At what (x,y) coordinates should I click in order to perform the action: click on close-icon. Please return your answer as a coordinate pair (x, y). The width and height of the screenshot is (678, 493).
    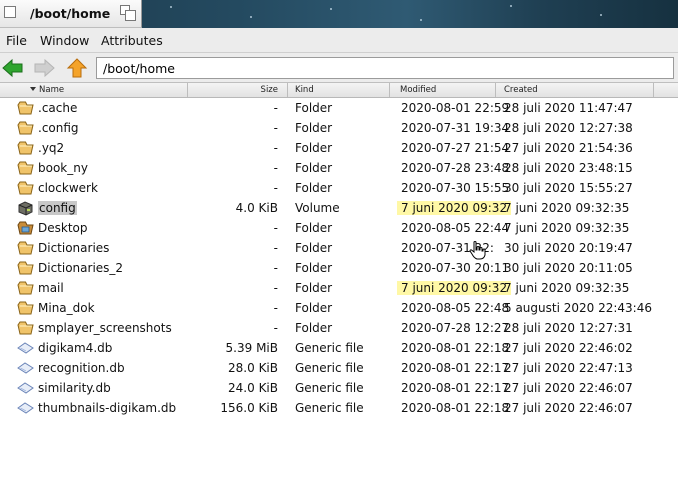
    Looking at the image, I should click on (10, 12).